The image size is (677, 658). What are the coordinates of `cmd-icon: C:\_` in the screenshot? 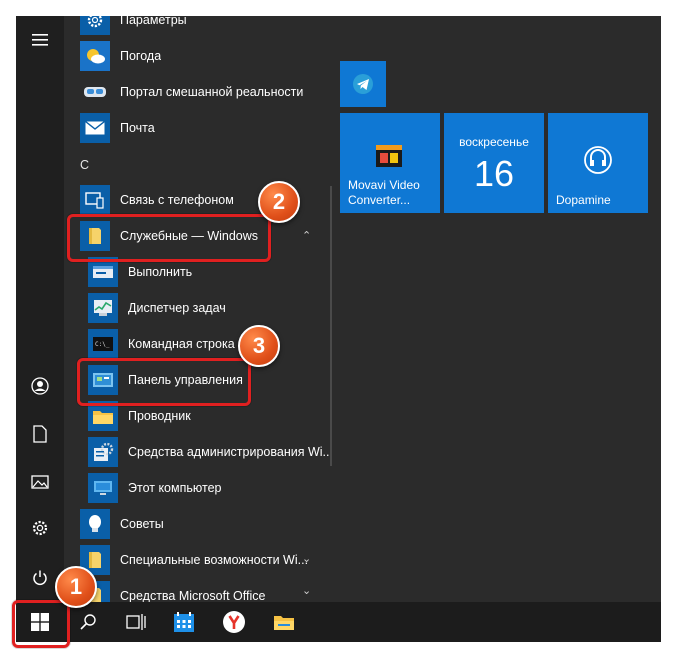 It's located at (103, 344).